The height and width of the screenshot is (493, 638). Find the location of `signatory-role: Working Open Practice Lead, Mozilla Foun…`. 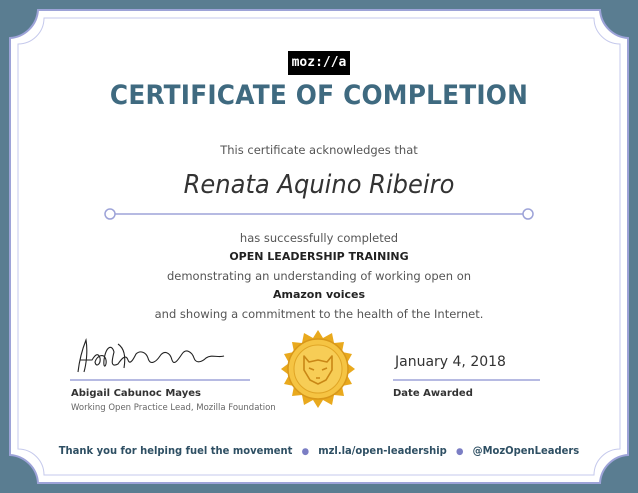

signatory-role: Working Open Practice Lead, Mozilla Foun… is located at coordinates (173, 408).